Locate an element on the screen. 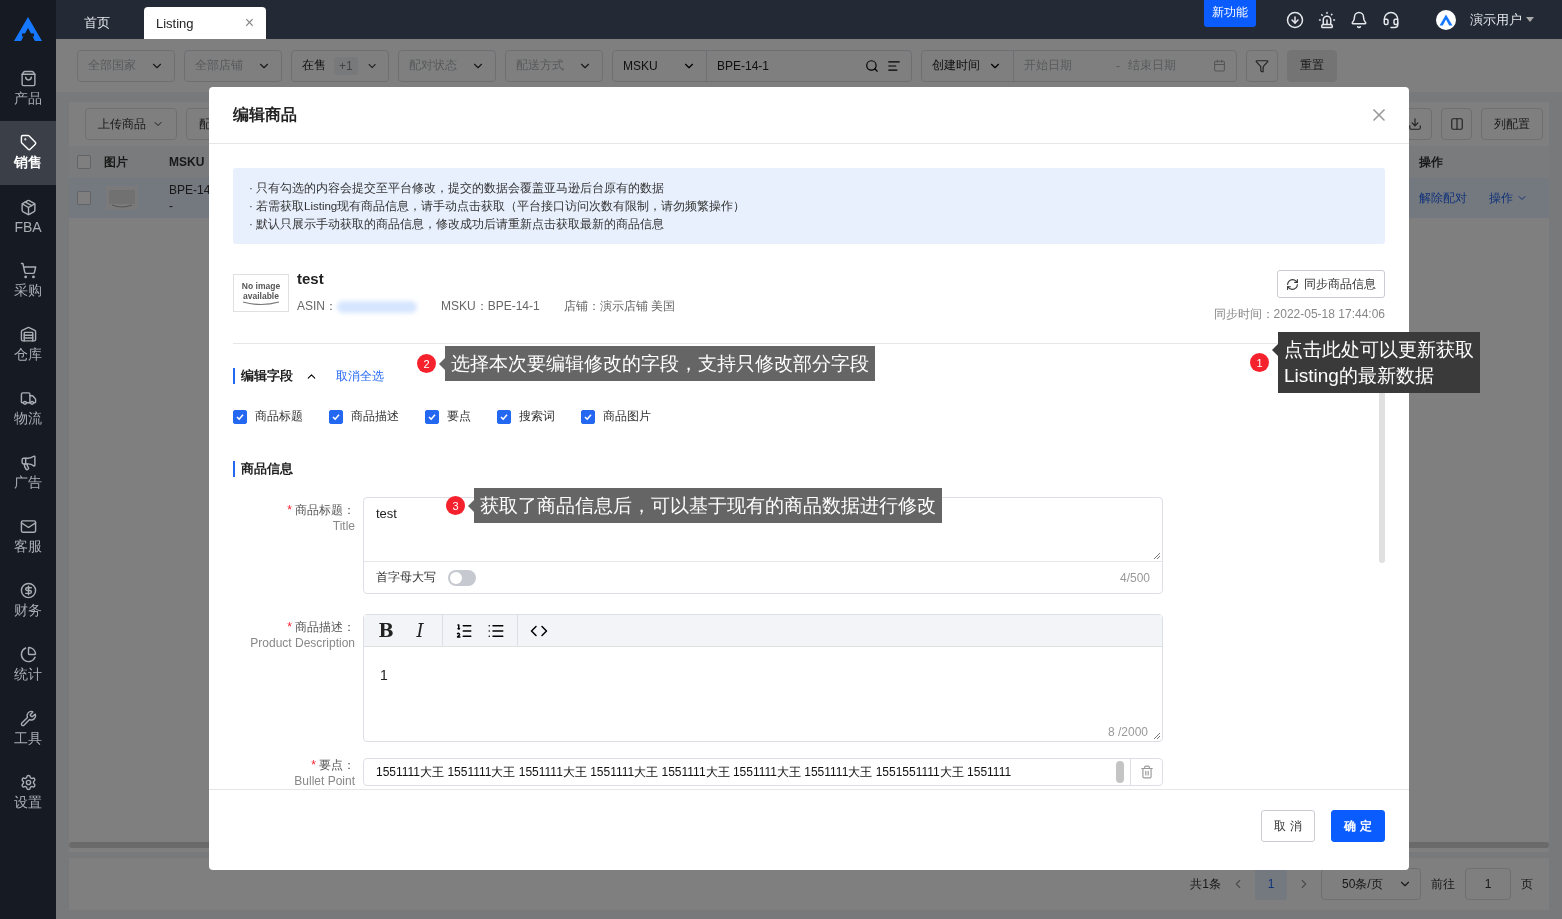  cancel-button: 取 消 is located at coordinates (1288, 826).